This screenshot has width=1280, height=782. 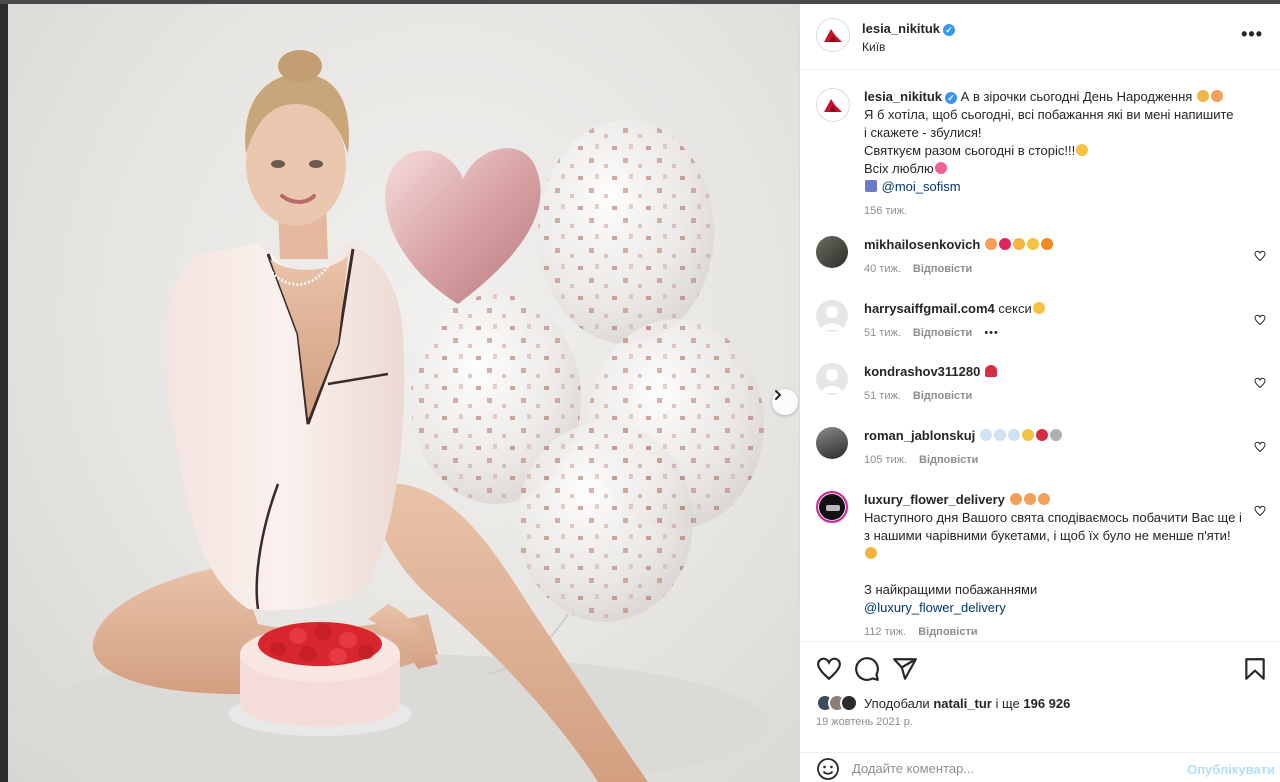 I want to click on wink-emoji-icon, so click(x=871, y=553).